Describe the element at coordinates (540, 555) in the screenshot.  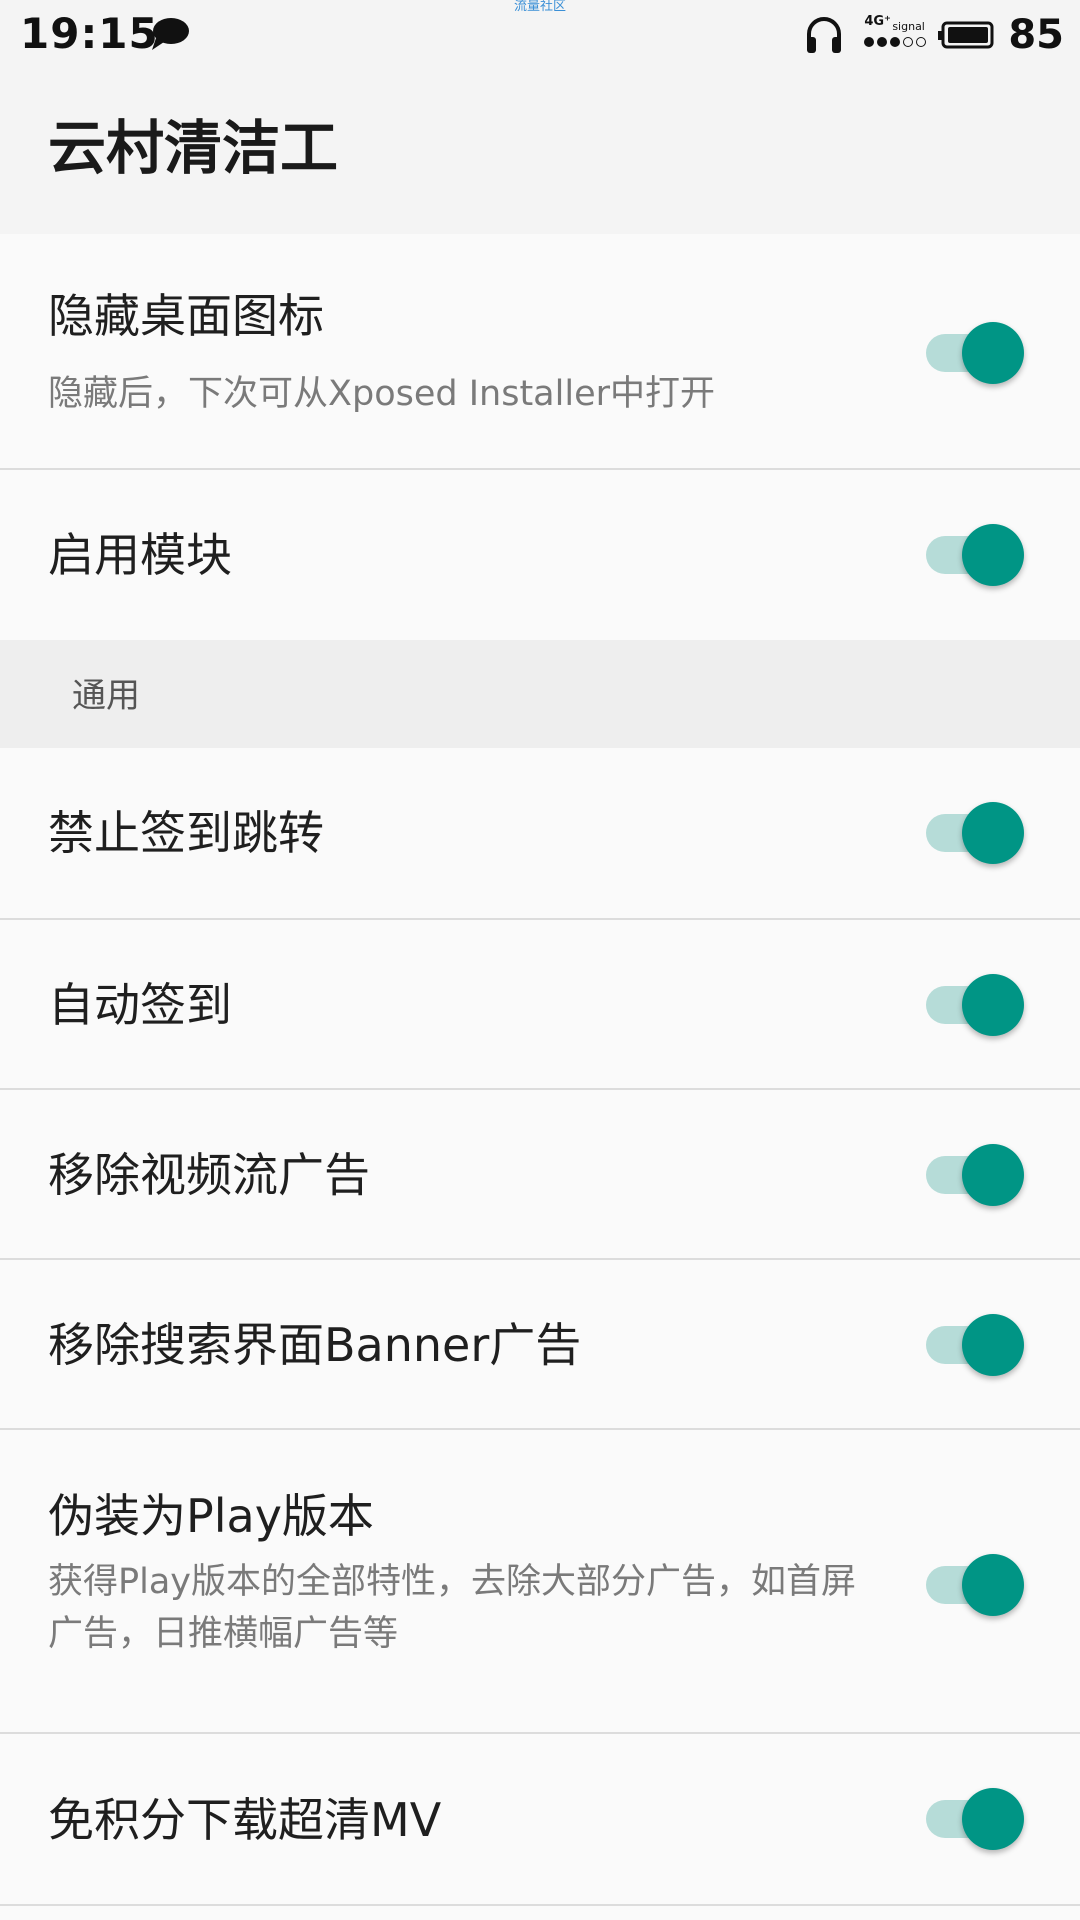
I see `setting-enable-module: 启用模块` at that location.